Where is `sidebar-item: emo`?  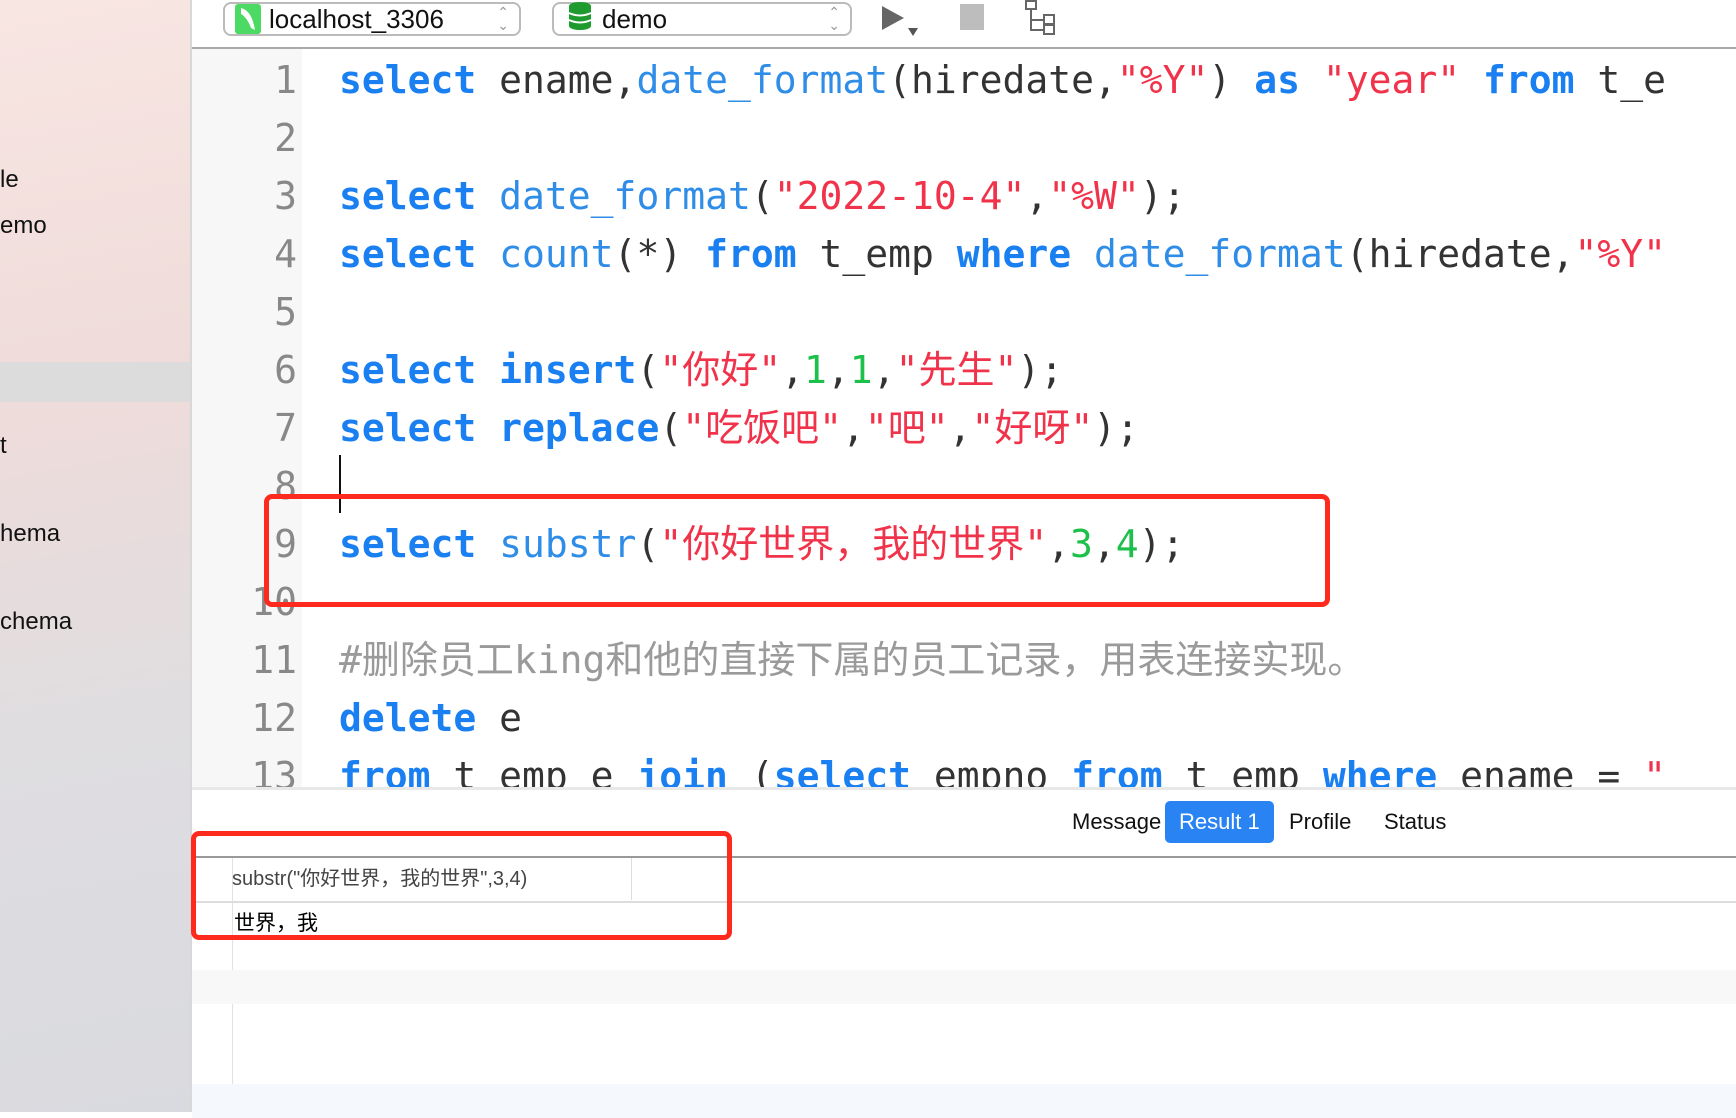
sidebar-item: emo is located at coordinates (23, 226).